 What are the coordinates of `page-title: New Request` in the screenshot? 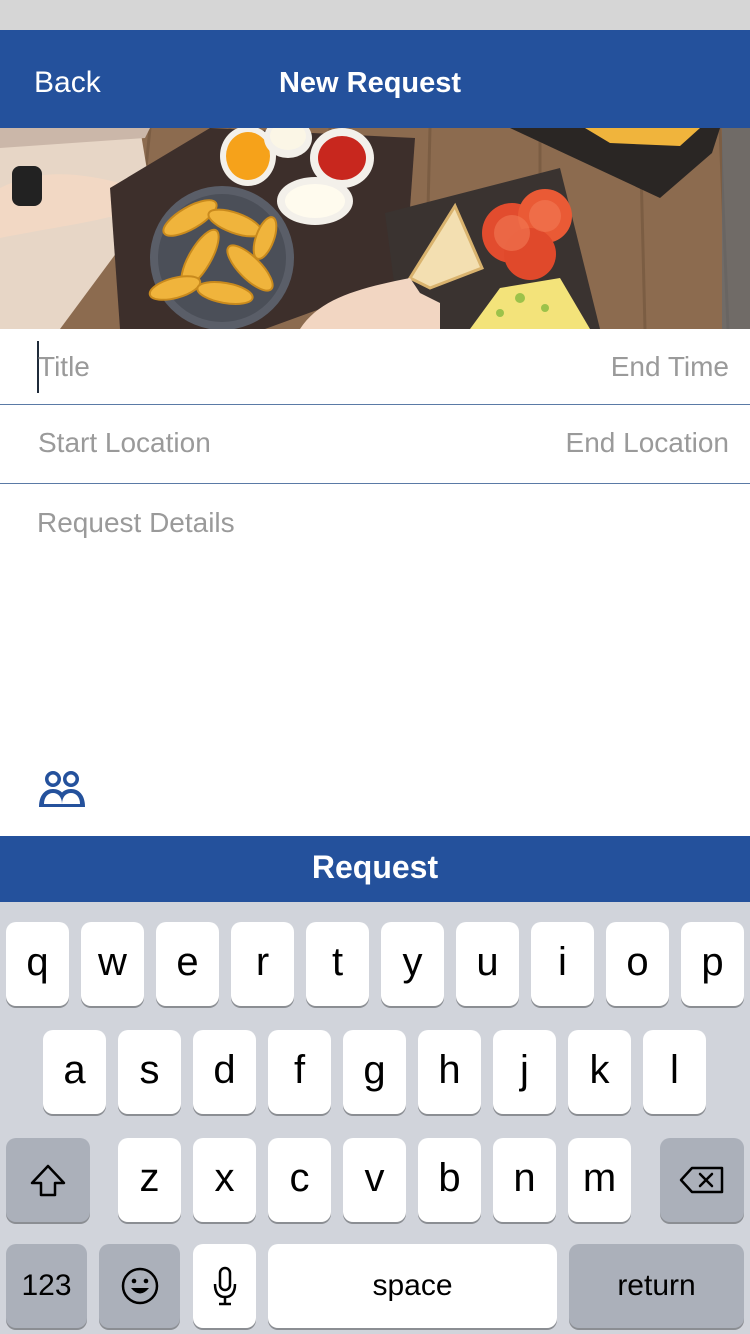 It's located at (370, 83).